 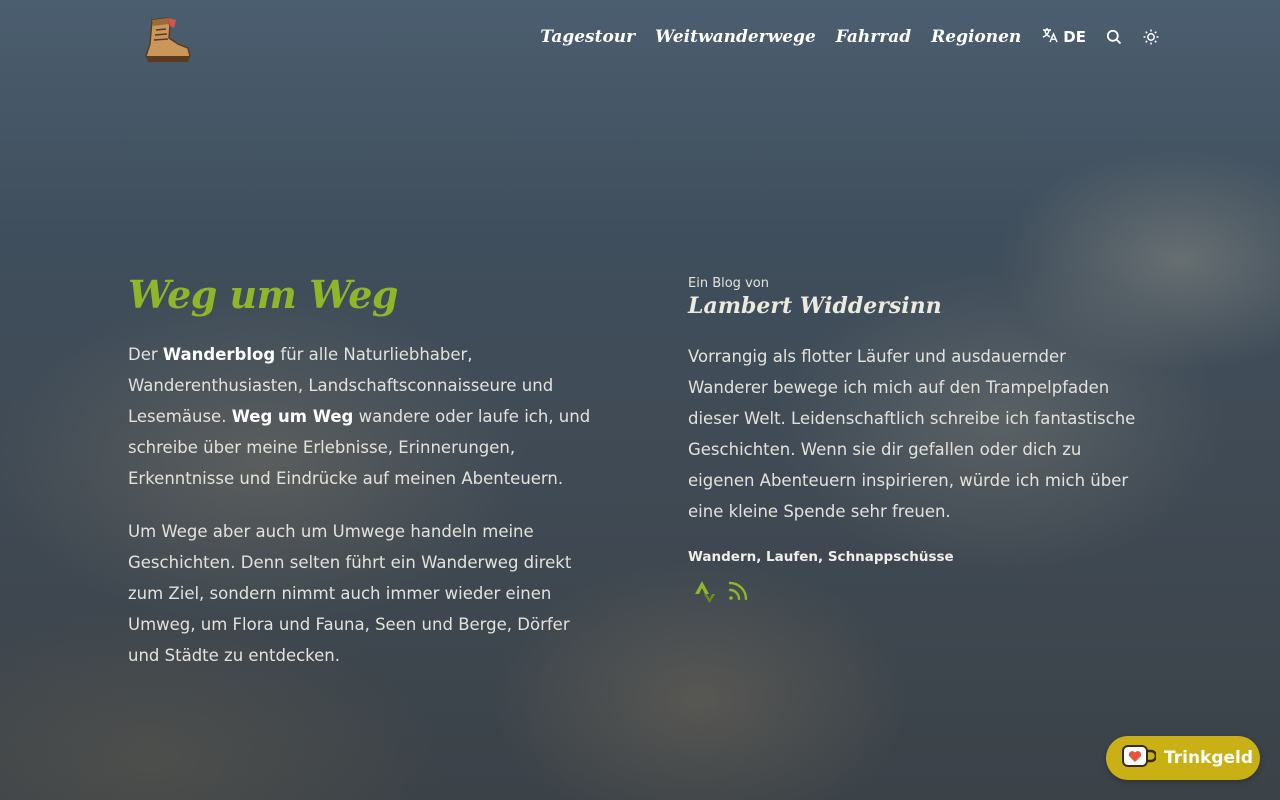 What do you see at coordinates (1114, 37) in the screenshot?
I see `search-icon` at bounding box center [1114, 37].